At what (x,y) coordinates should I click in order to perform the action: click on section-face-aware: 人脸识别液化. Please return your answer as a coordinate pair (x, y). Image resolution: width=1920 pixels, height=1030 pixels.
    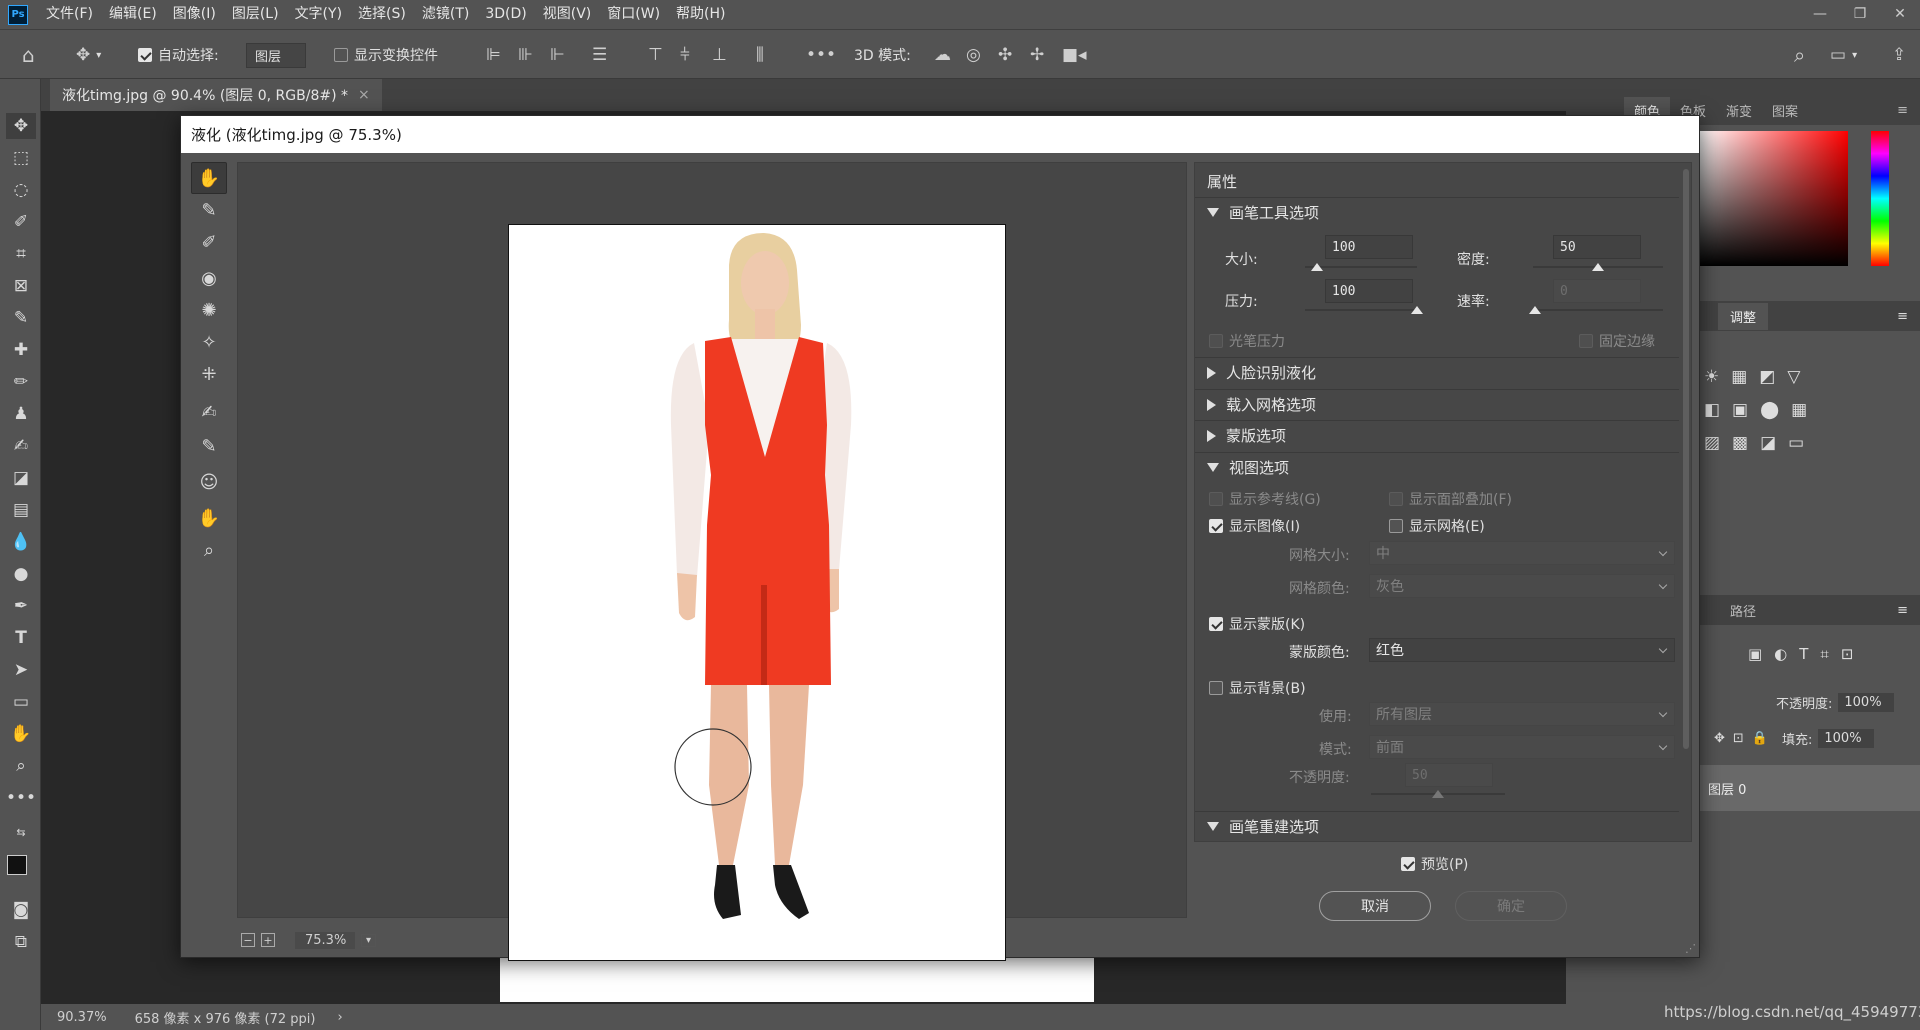
    Looking at the image, I should click on (1437, 372).